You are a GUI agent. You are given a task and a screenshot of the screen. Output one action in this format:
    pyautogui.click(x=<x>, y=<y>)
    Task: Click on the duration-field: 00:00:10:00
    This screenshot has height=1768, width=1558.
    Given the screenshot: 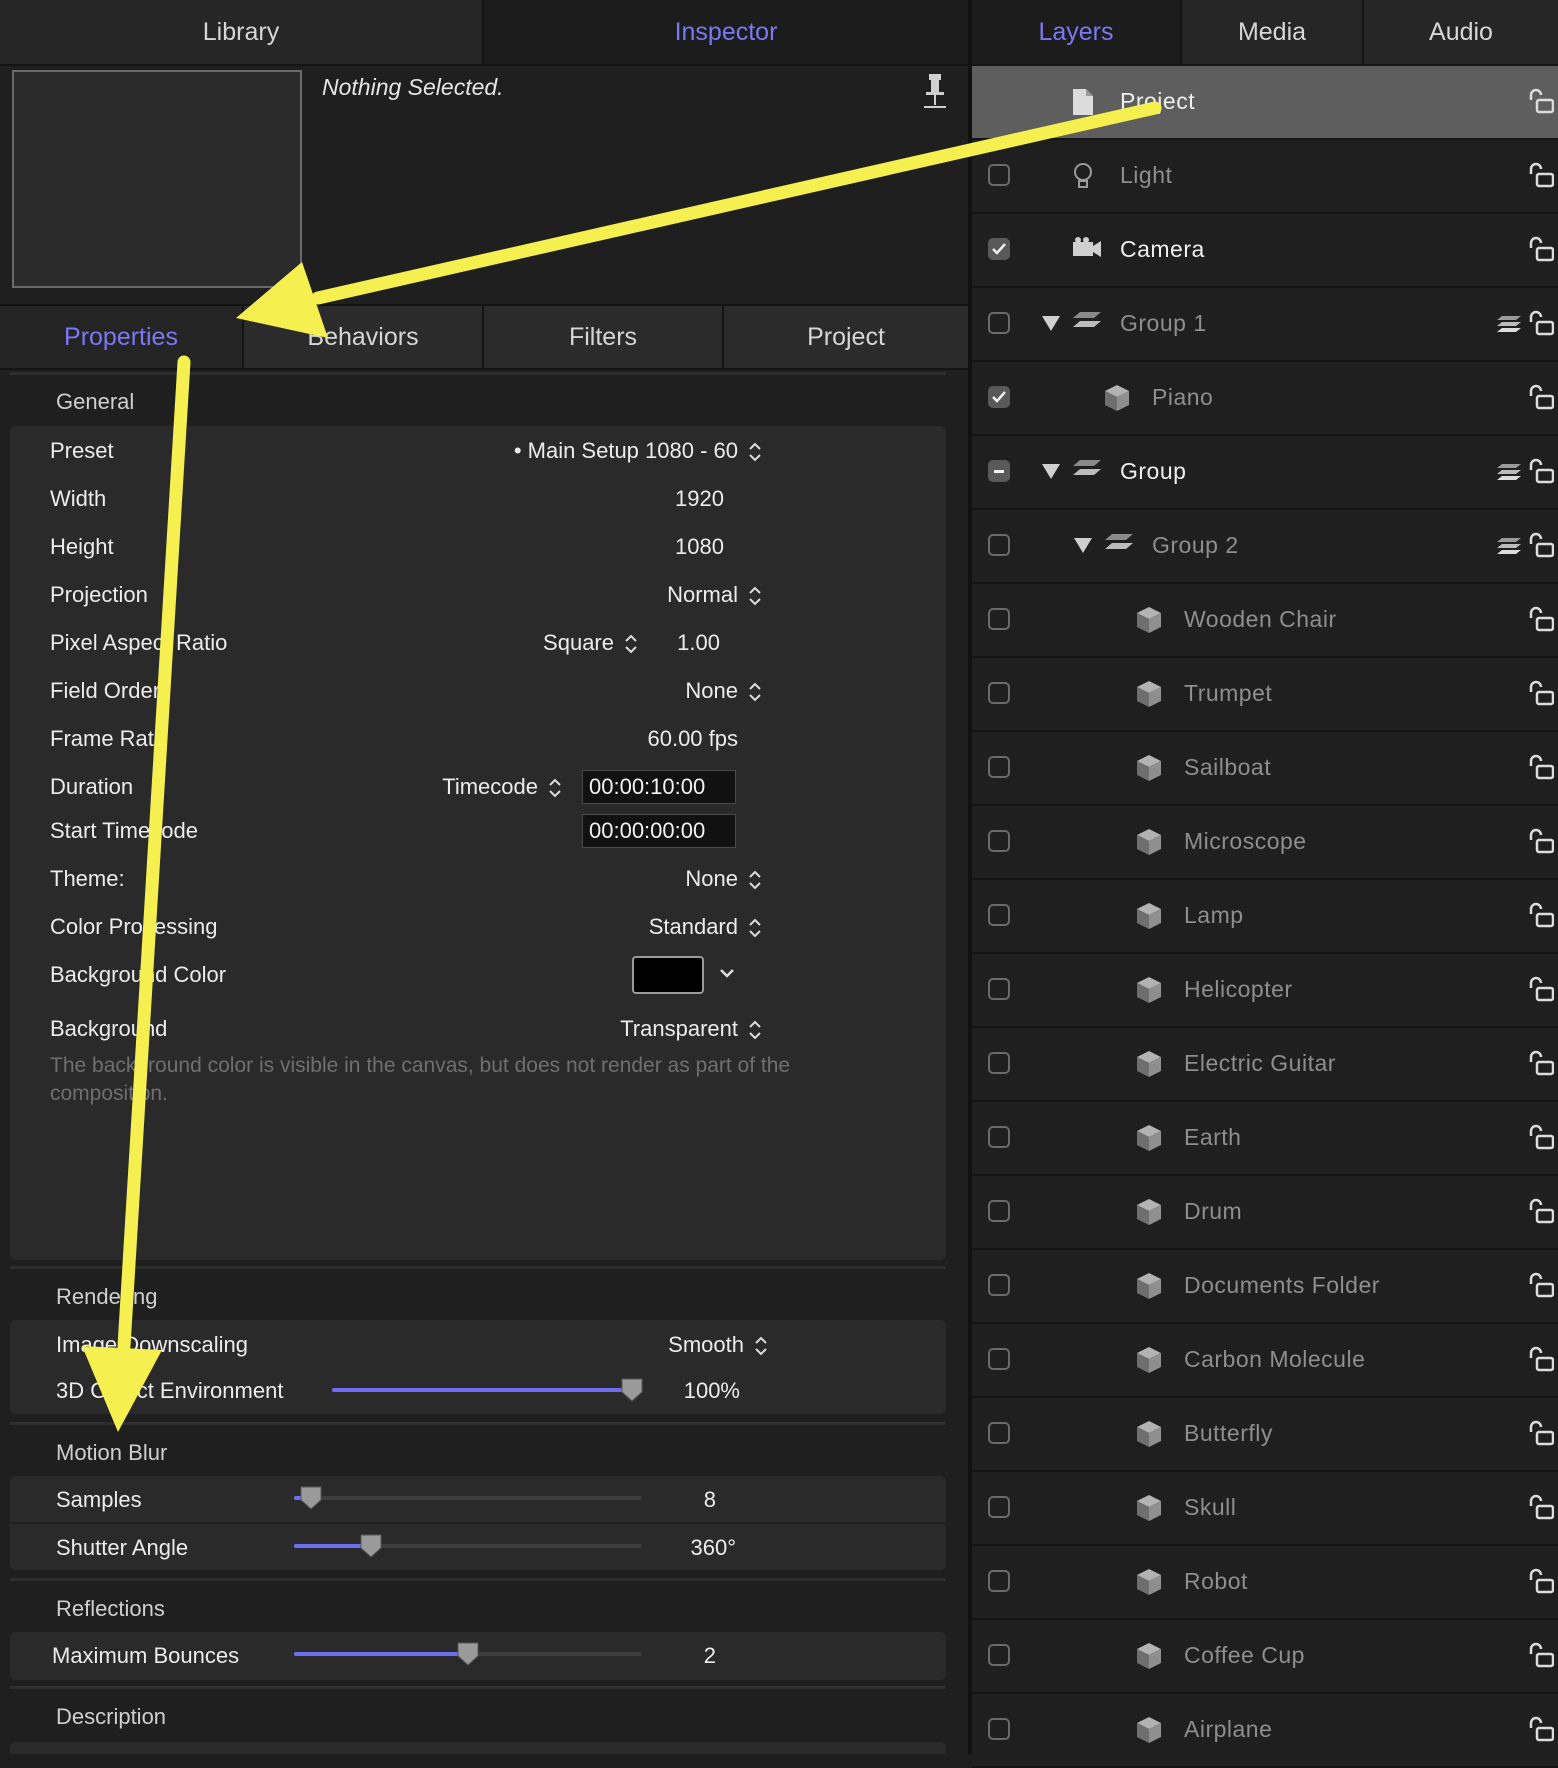 What is the action you would take?
    pyautogui.click(x=659, y=787)
    